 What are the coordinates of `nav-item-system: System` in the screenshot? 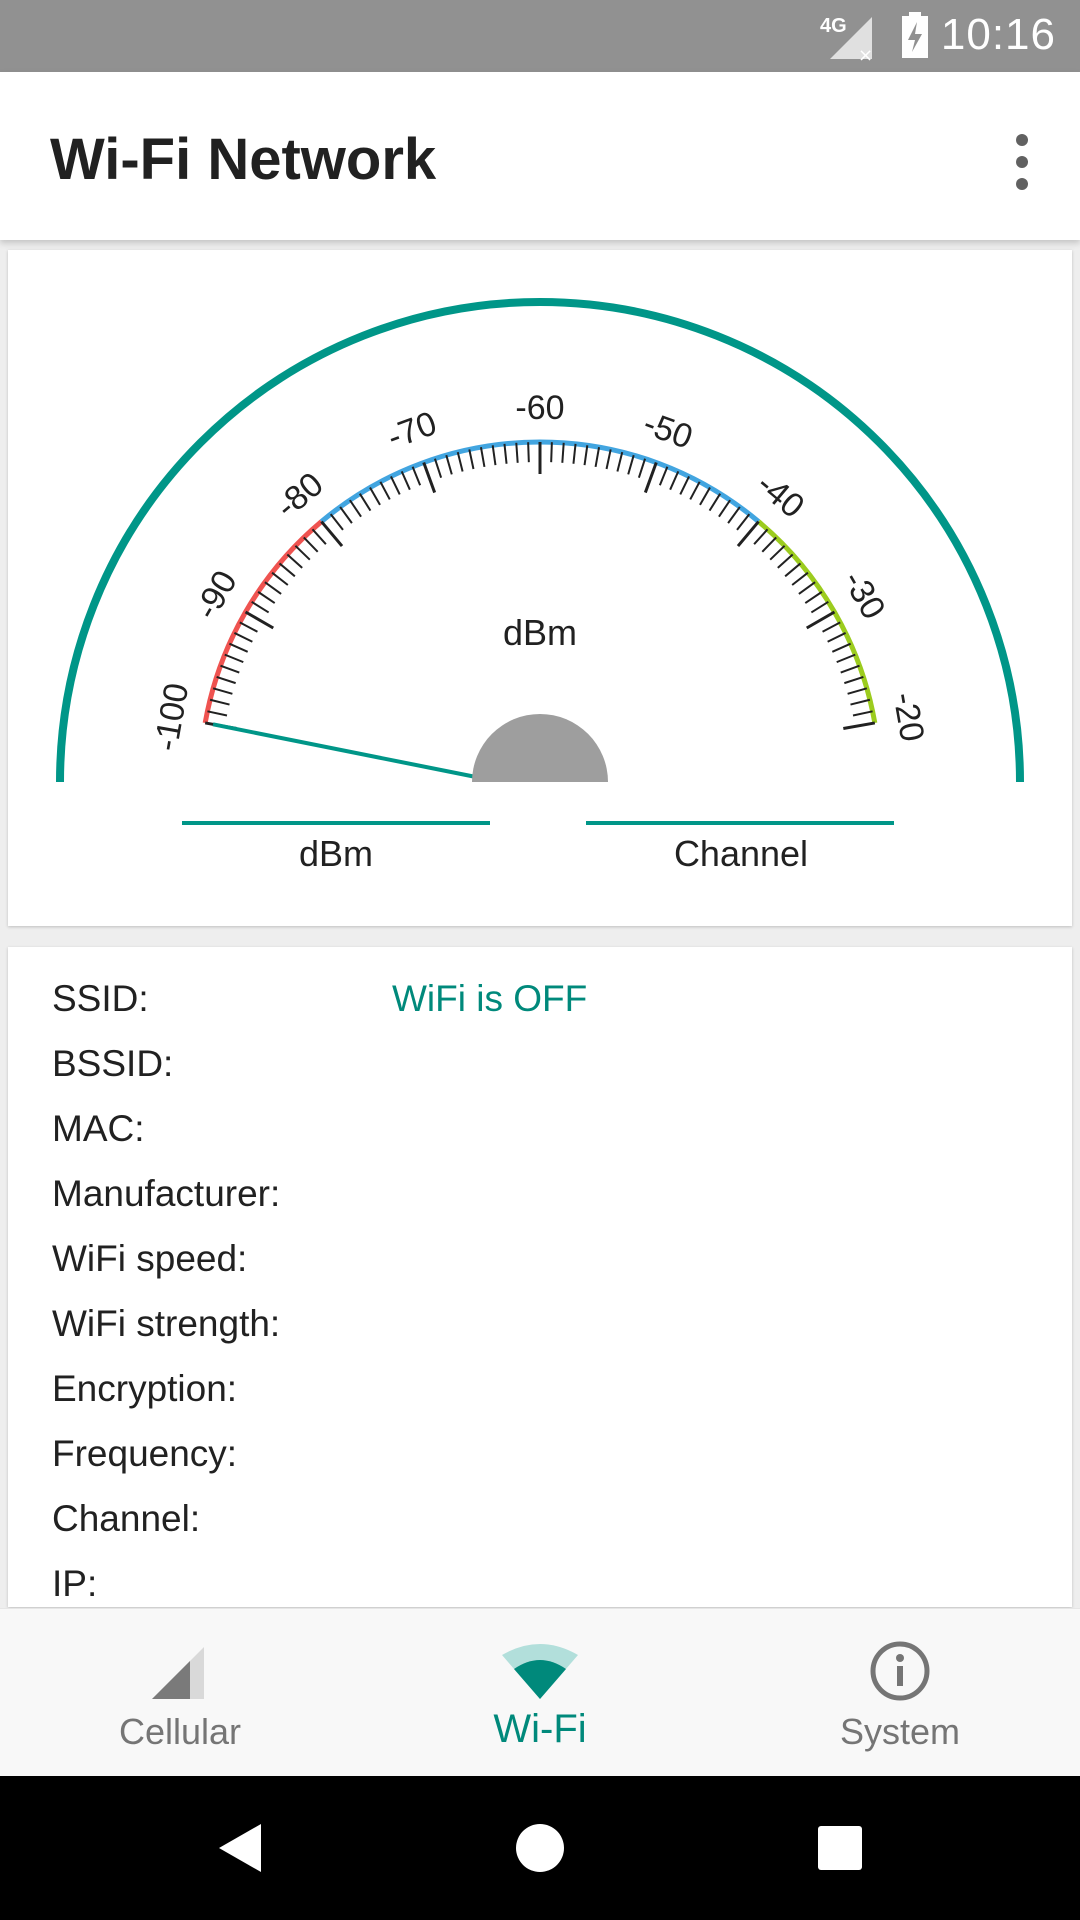 It's located at (900, 1693).